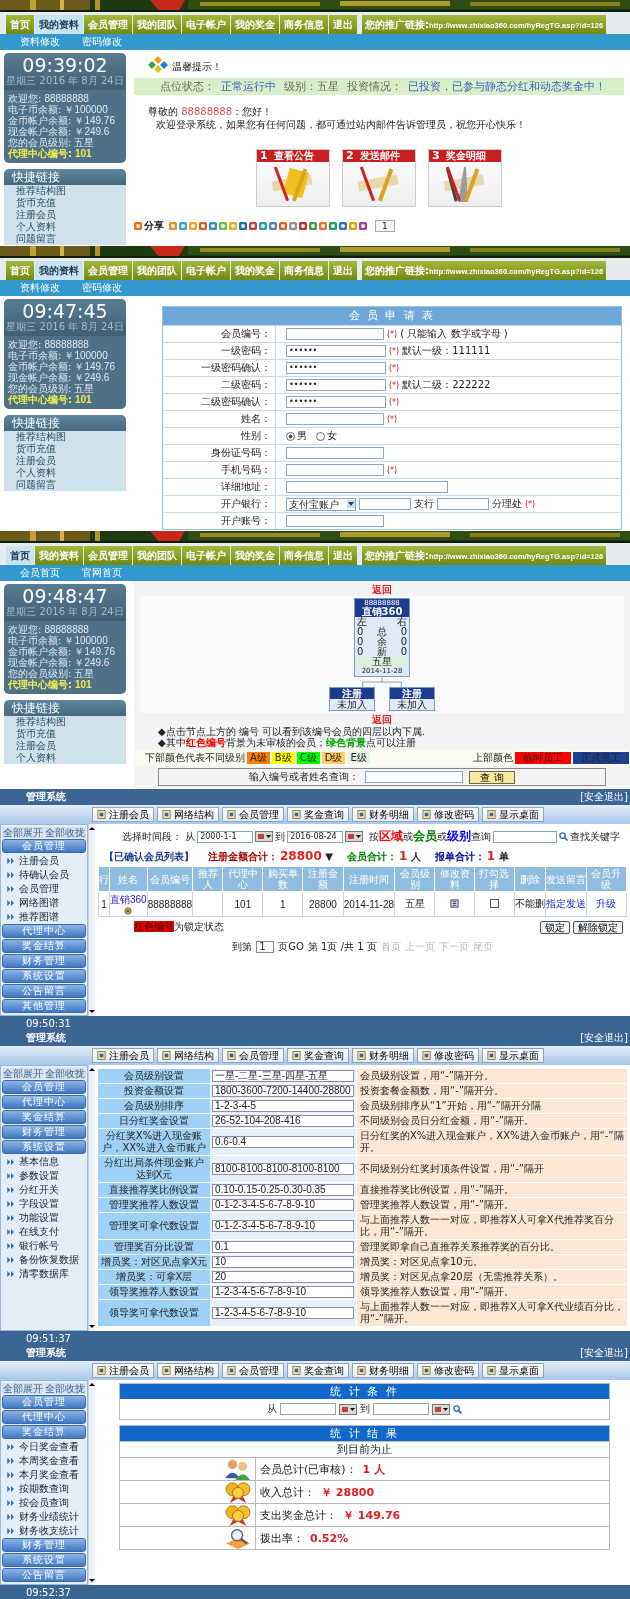  What do you see at coordinates (465, 178) in the screenshot?
I see `shortcut-card: 3 奖金明细` at bounding box center [465, 178].